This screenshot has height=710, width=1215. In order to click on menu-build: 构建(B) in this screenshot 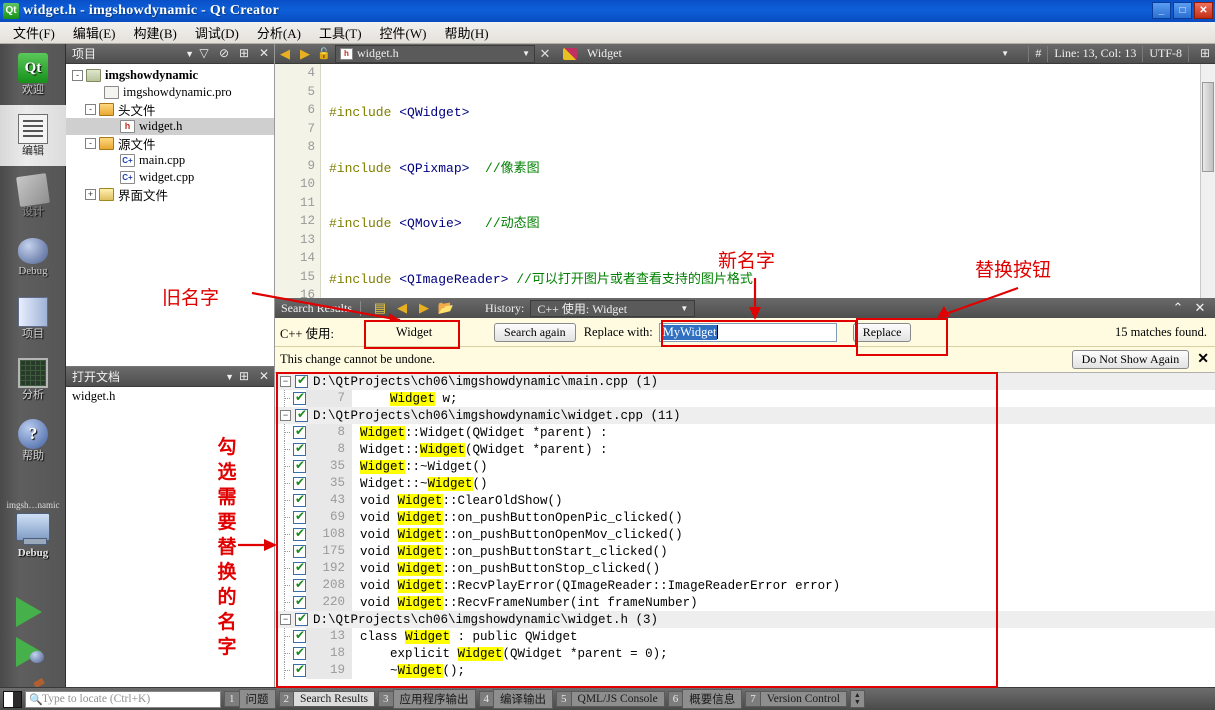, I will do `click(155, 32)`.